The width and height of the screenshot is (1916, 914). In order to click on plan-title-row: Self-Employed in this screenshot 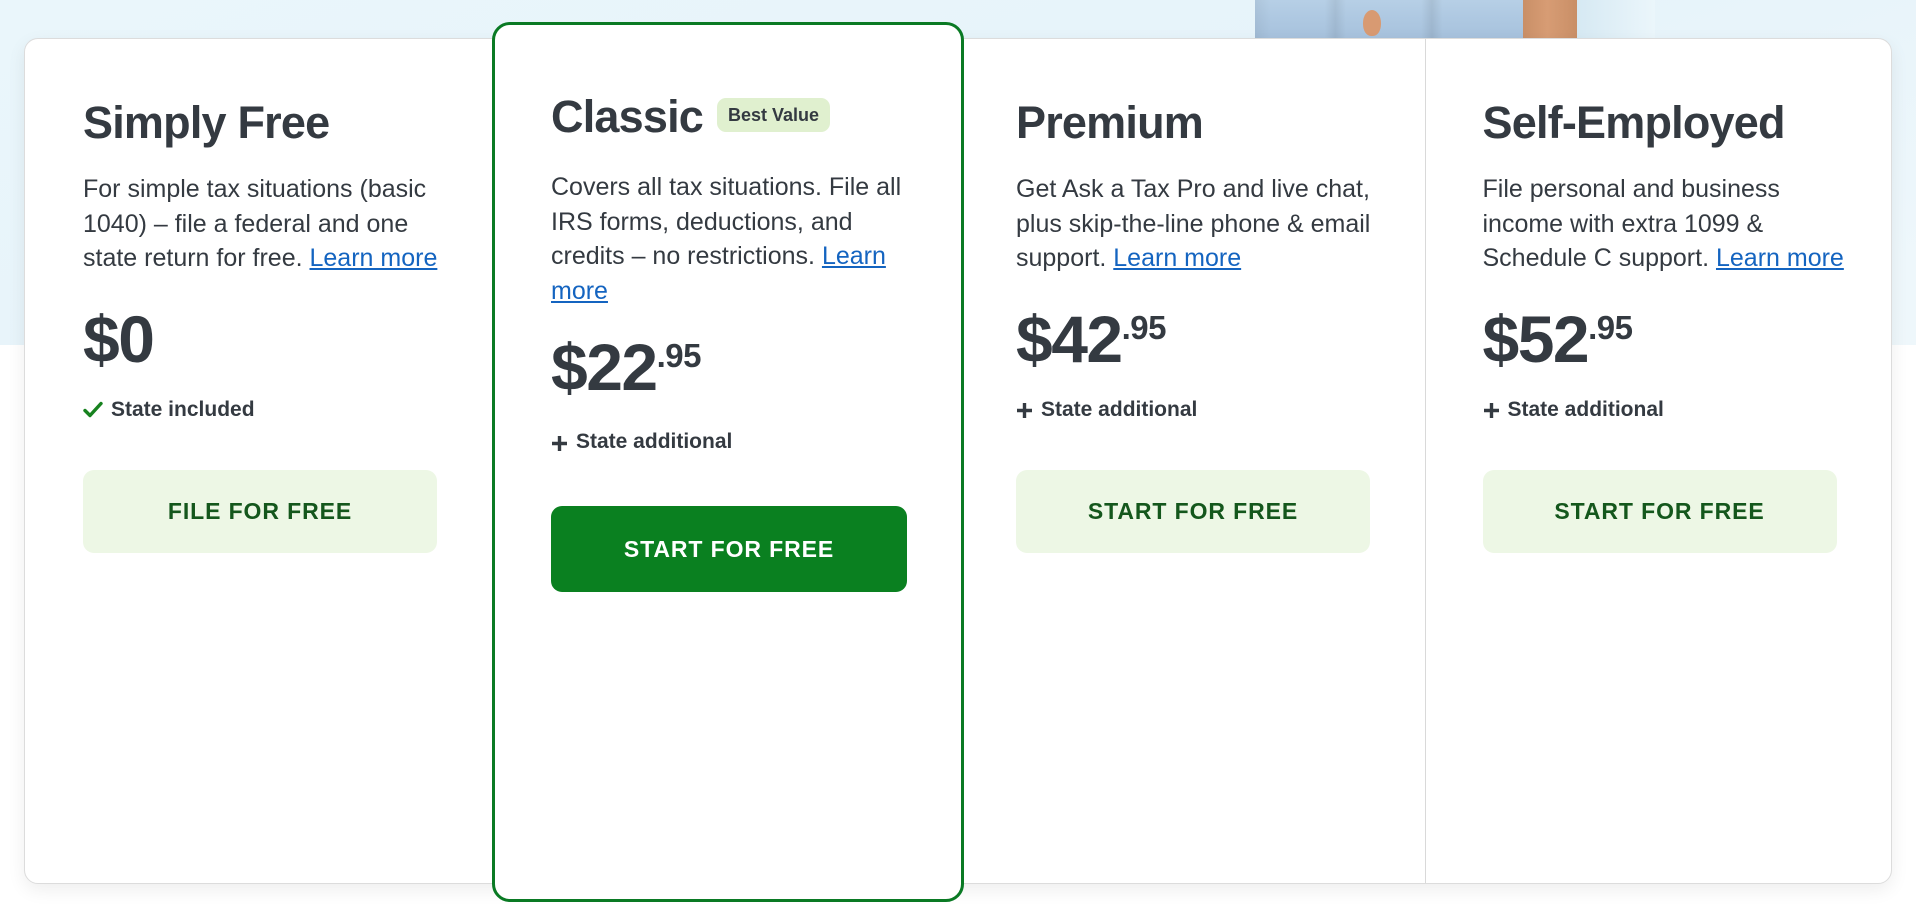, I will do `click(1669, 122)`.